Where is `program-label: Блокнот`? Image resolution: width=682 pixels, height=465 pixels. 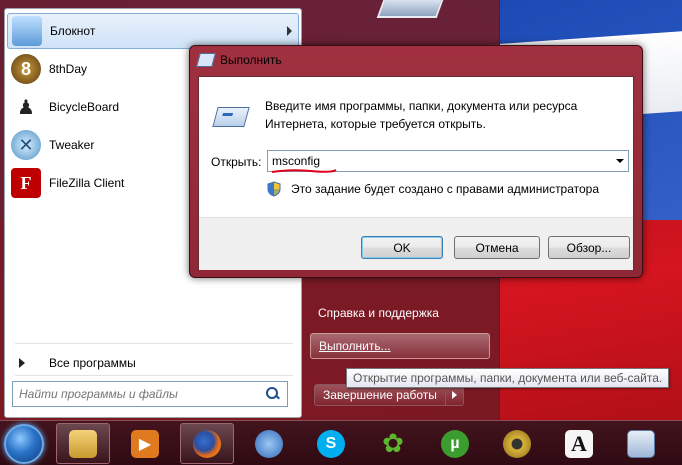 program-label: Блокнот is located at coordinates (73, 31).